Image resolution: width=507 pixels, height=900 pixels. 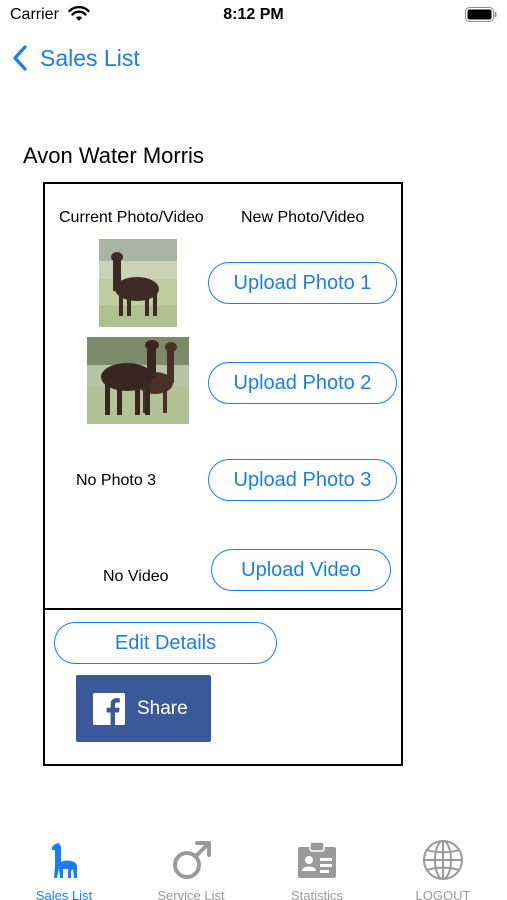 What do you see at coordinates (138, 283) in the screenshot?
I see `photo-1-thumbnail` at bounding box center [138, 283].